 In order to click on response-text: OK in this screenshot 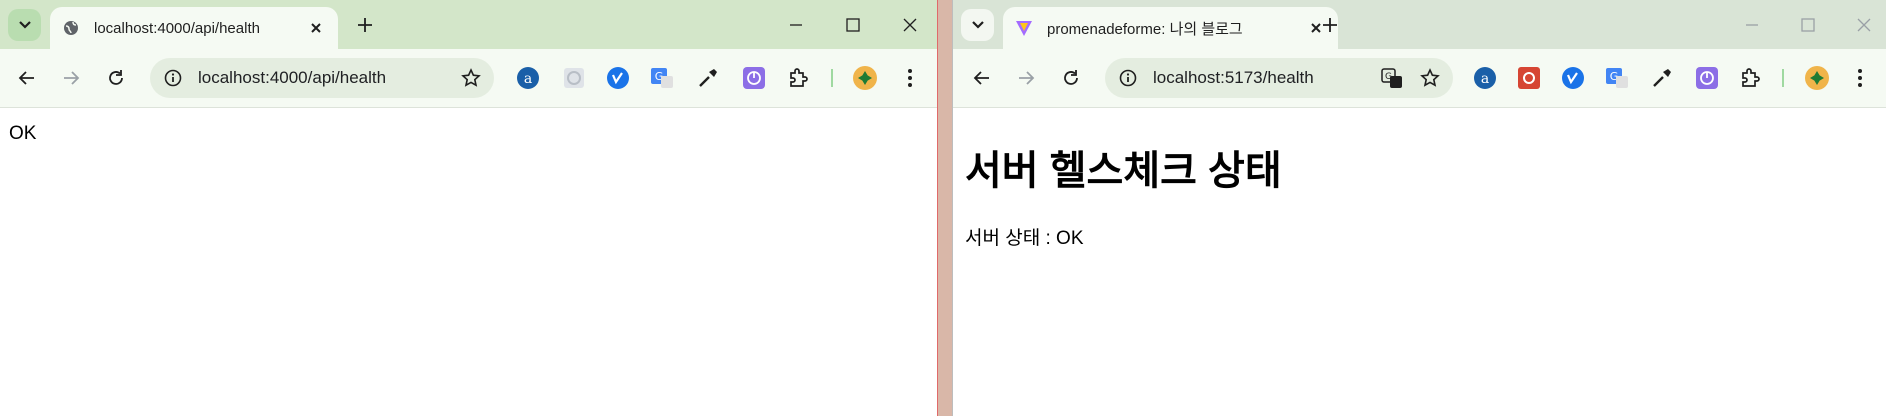, I will do `click(23, 133)`.